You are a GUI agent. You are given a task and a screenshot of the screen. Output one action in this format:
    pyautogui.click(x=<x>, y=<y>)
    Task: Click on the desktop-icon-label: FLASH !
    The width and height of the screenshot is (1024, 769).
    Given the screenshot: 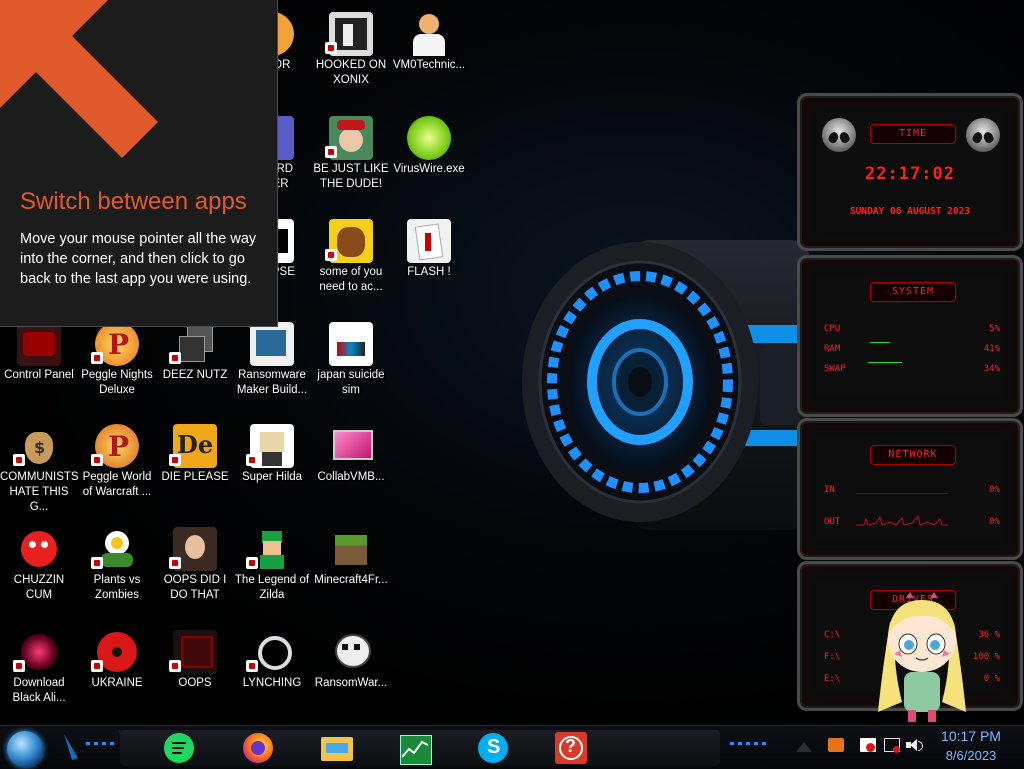 What is the action you would take?
    pyautogui.click(x=429, y=272)
    